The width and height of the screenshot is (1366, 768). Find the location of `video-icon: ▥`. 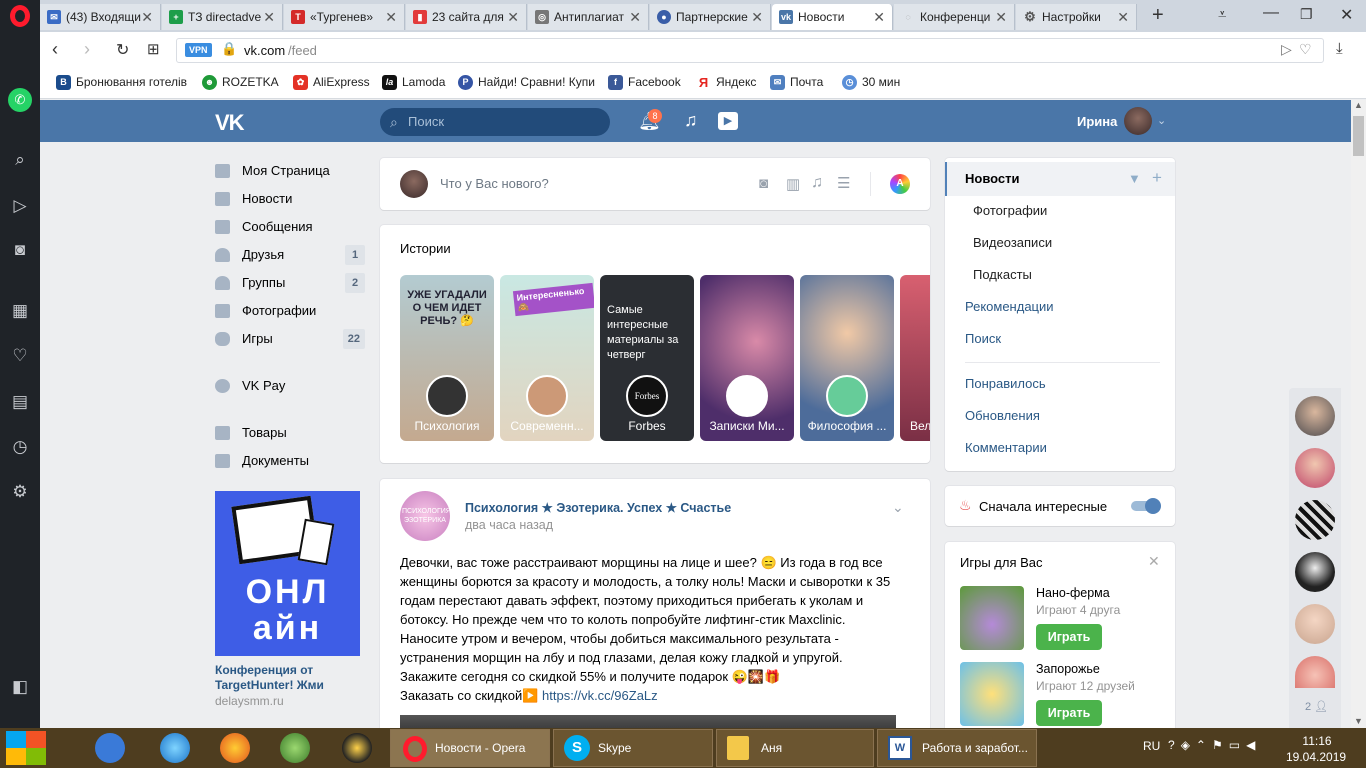

video-icon: ▥ is located at coordinates (793, 184).